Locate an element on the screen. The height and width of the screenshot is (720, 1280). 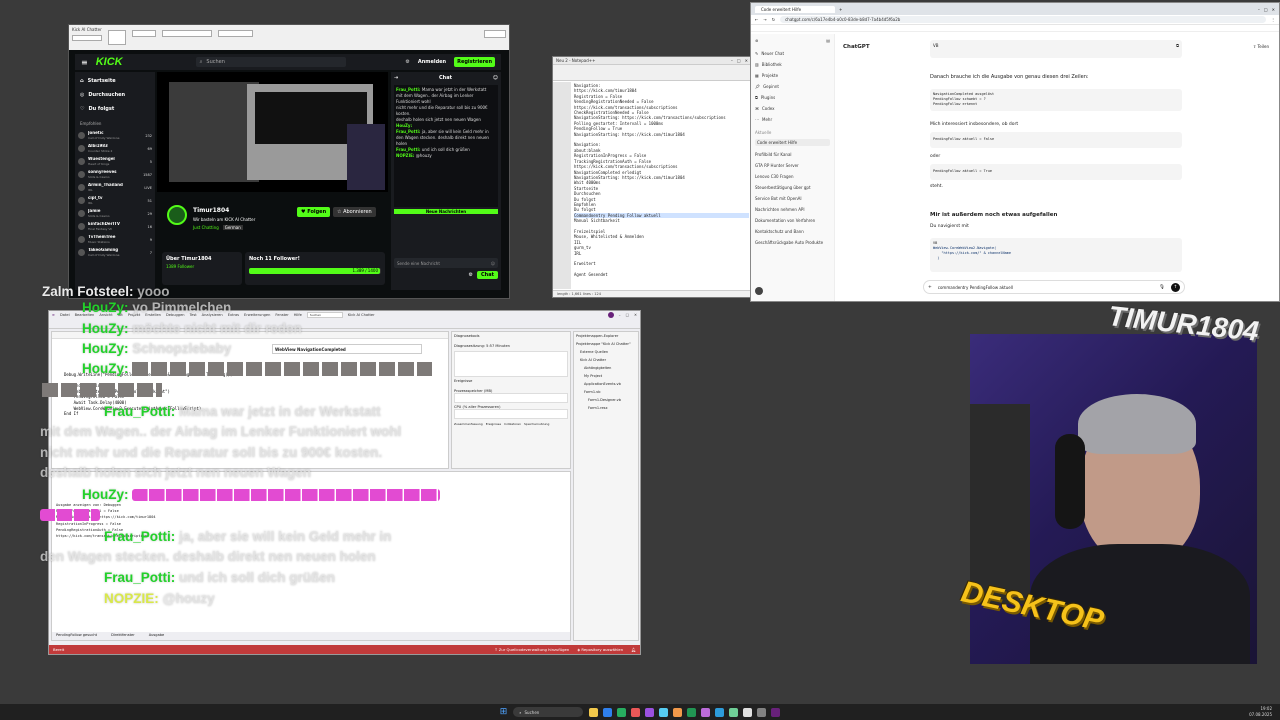
register-button: Registrieren is located at coordinates (474, 62).